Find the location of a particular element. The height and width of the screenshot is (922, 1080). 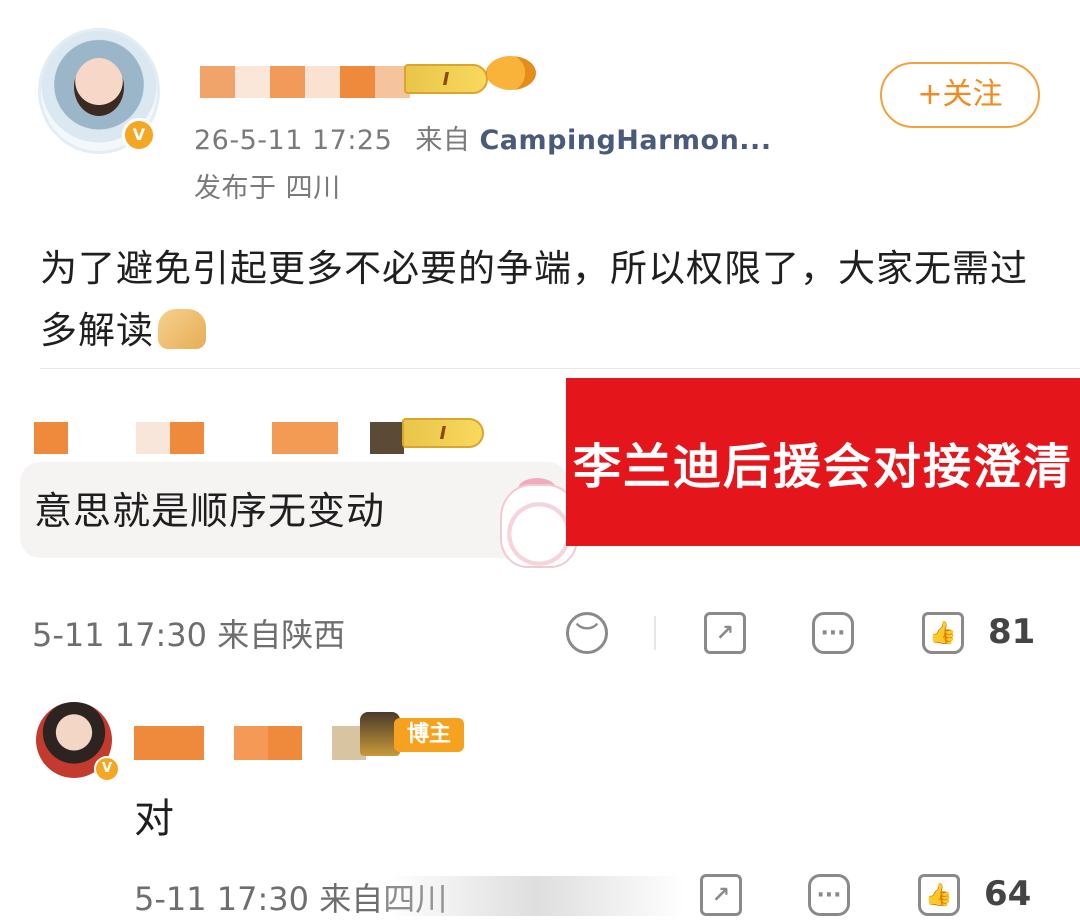

fish-fan-icon is located at coordinates (511, 73).